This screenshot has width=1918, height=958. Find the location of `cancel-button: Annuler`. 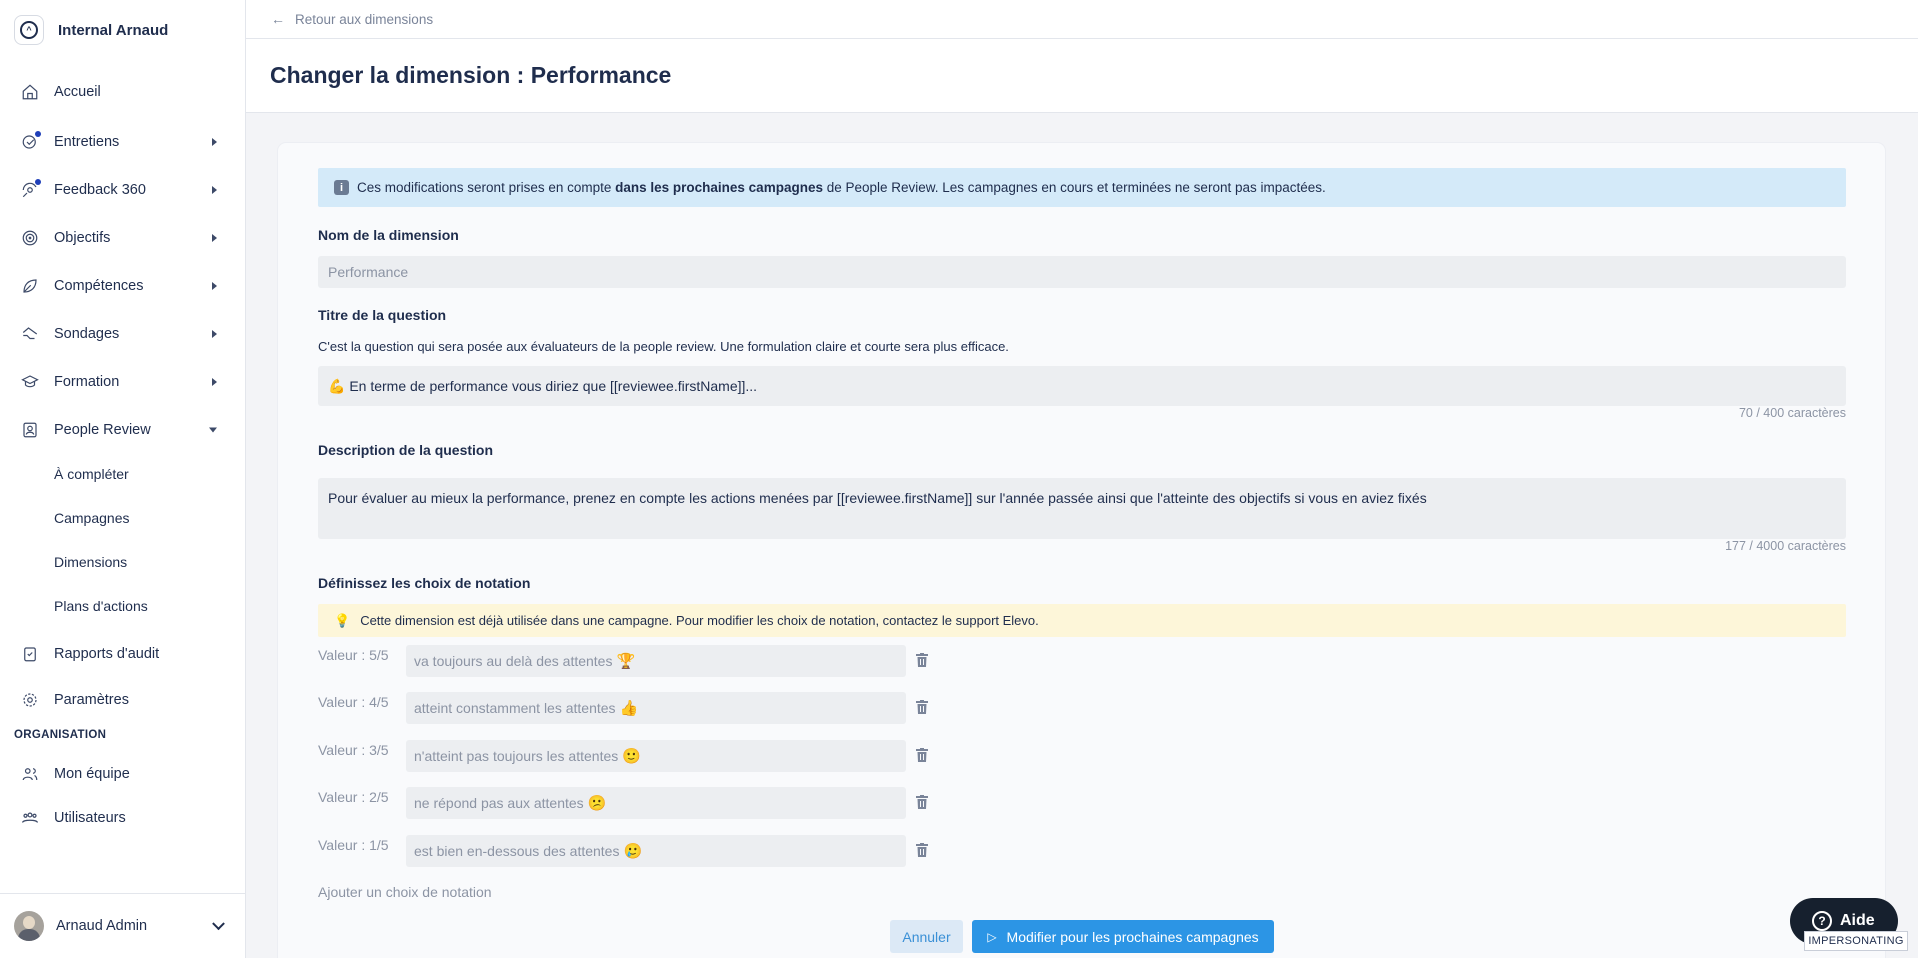

cancel-button: Annuler is located at coordinates (926, 936).